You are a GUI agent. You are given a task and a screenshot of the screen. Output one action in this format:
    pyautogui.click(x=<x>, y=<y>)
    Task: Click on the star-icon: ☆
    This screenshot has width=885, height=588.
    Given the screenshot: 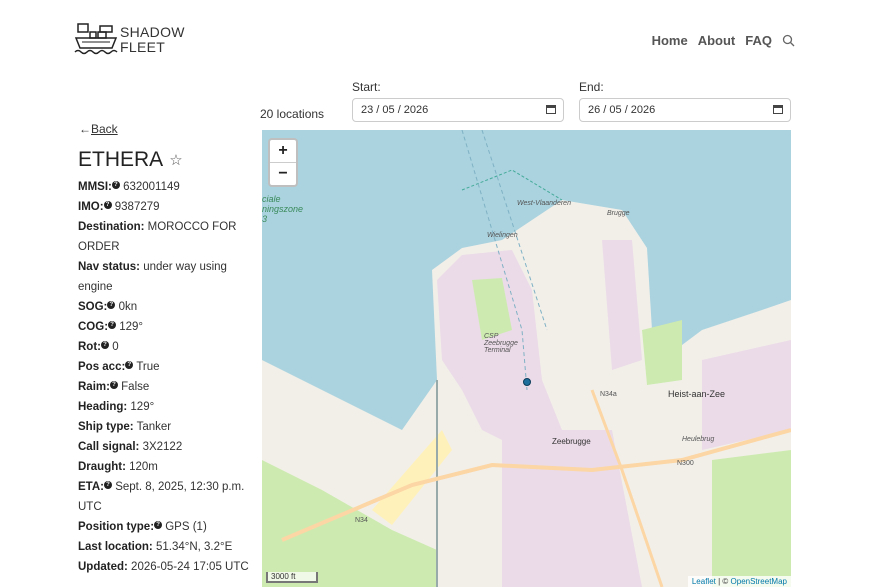 What is the action you would take?
    pyautogui.click(x=175, y=160)
    